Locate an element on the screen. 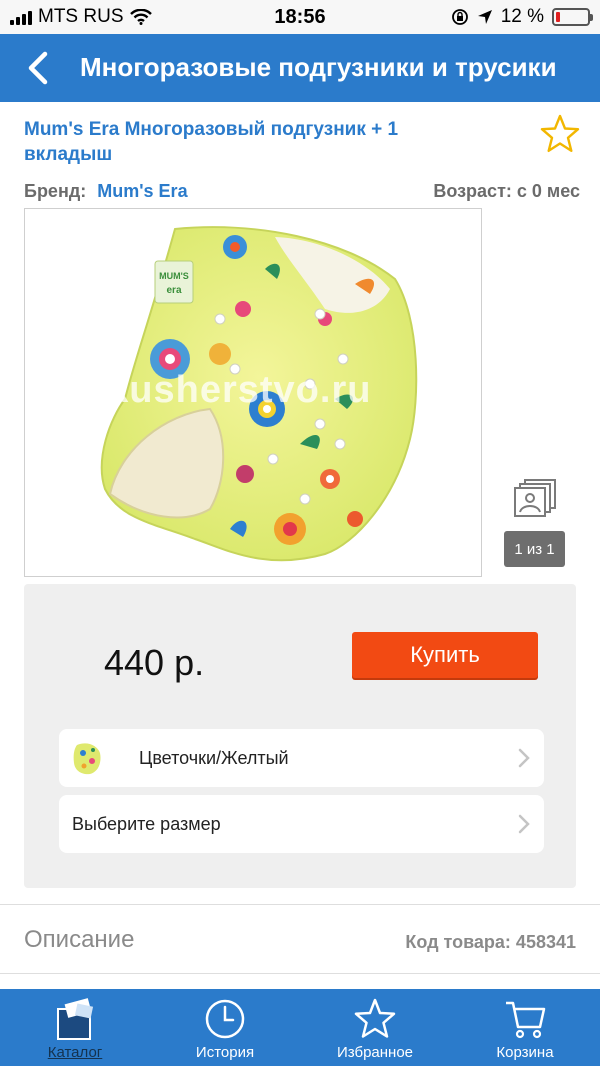 The height and width of the screenshot is (1066, 600). tab-catalog: Каталог is located at coordinates (75, 1027).